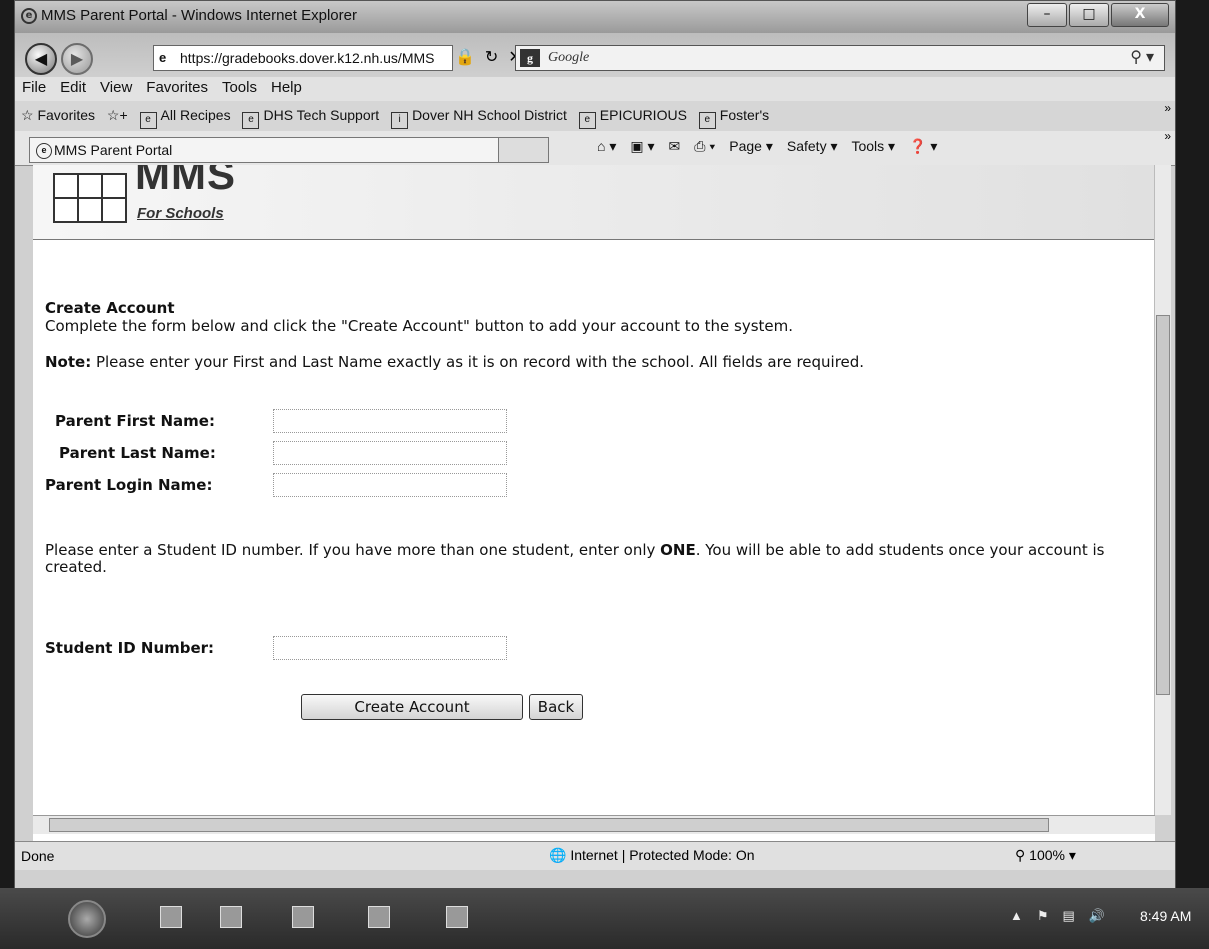 This screenshot has height=949, width=1209. What do you see at coordinates (286, 87) in the screenshot?
I see `menu-help: Help` at bounding box center [286, 87].